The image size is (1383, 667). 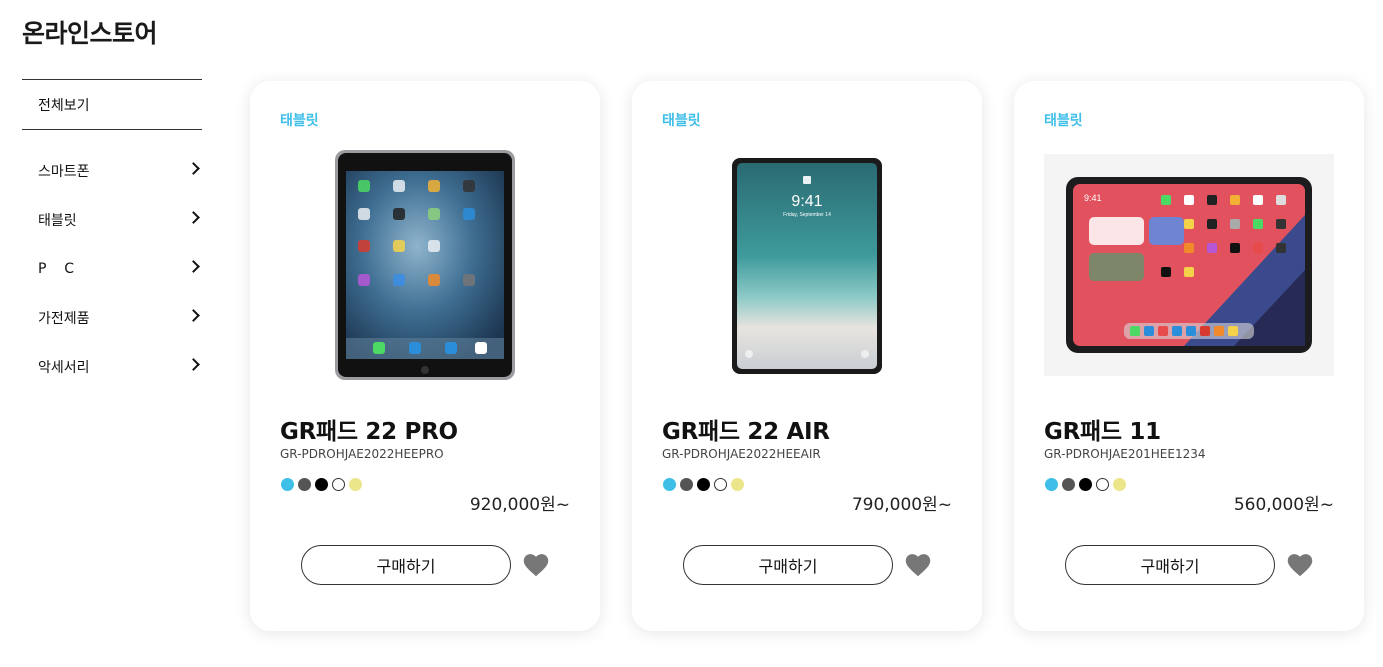 I want to click on sidebar-item-smartphone: 스마트폰, so click(x=112, y=170).